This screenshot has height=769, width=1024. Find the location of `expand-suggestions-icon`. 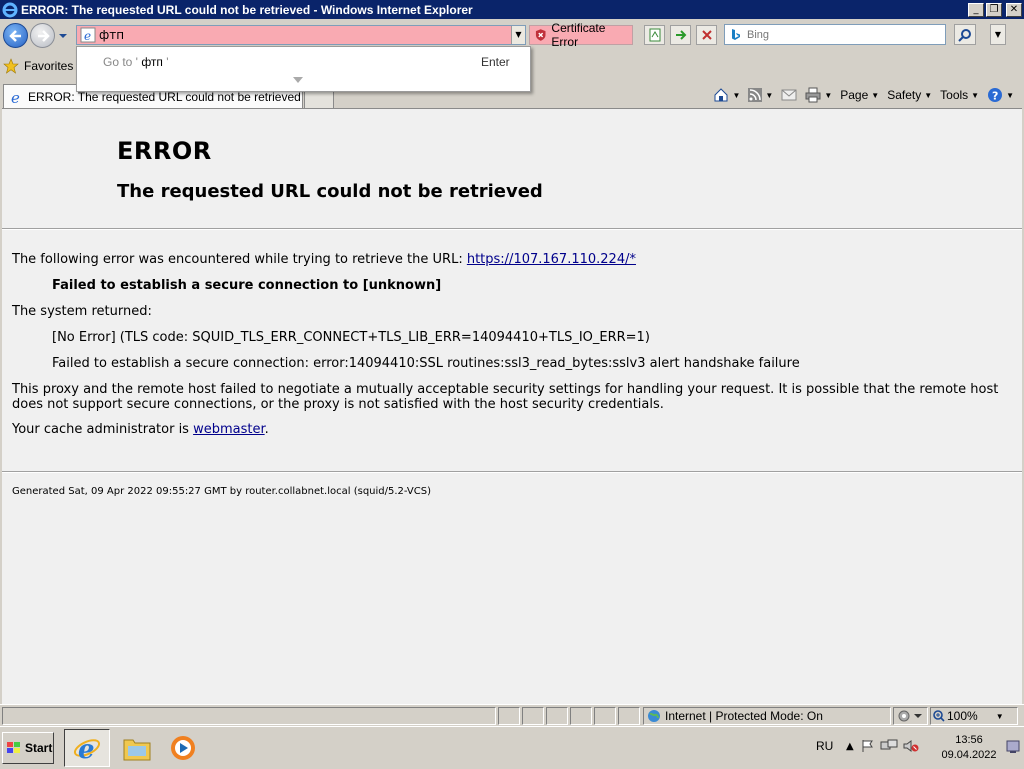

expand-suggestions-icon is located at coordinates (298, 80).